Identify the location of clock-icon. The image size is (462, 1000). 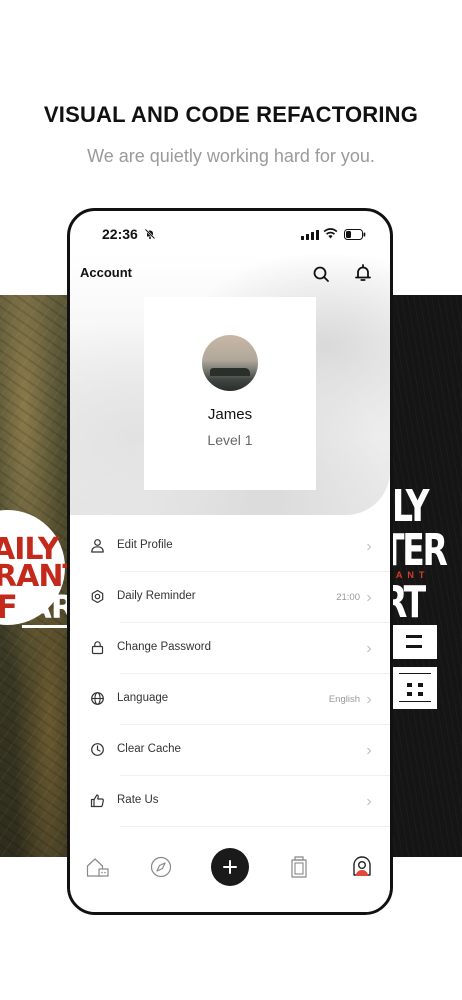
(97, 749).